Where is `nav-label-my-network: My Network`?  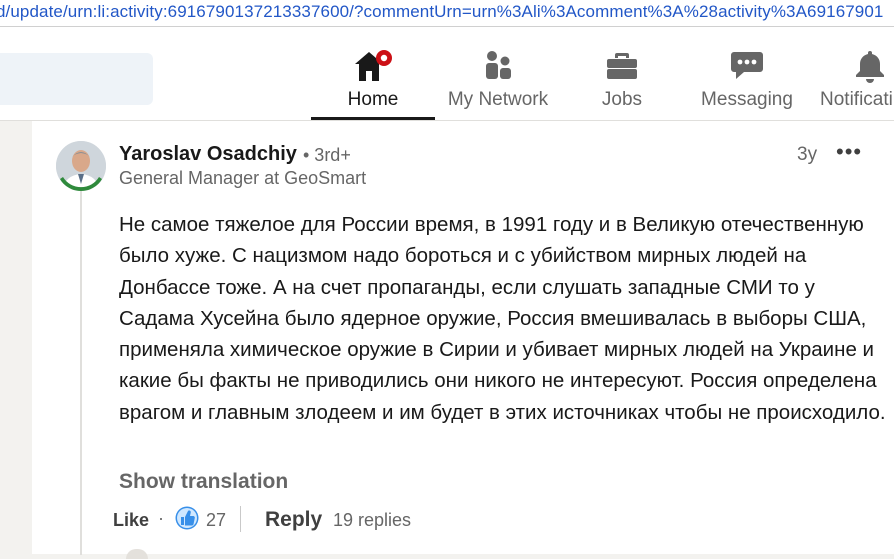 nav-label-my-network: My Network is located at coordinates (498, 99).